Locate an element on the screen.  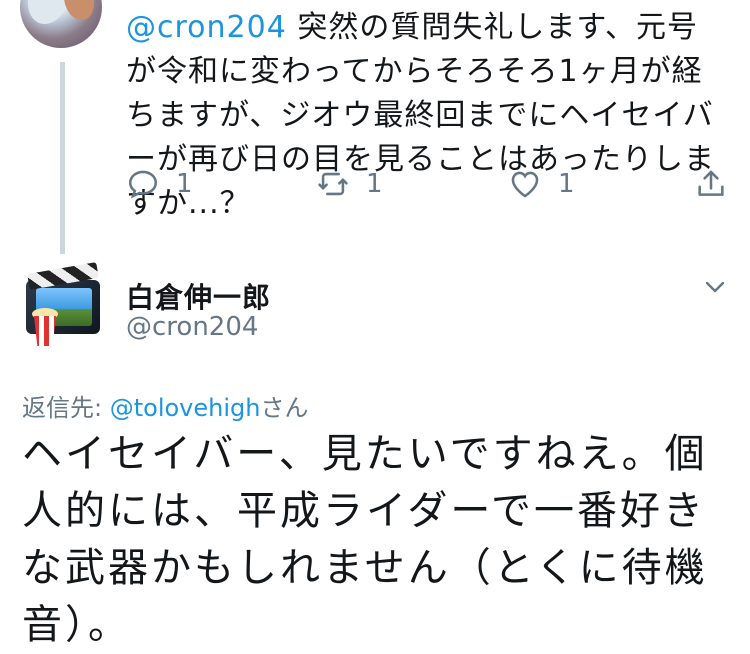
reply-action-bar: 1 1 1 is located at coordinates (431, 184).